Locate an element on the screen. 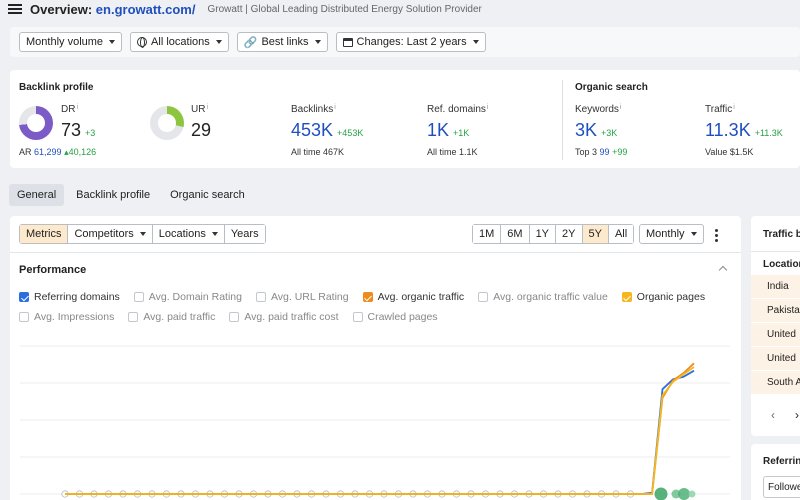 This screenshot has width=800, height=500. globe-icon is located at coordinates (142, 42).